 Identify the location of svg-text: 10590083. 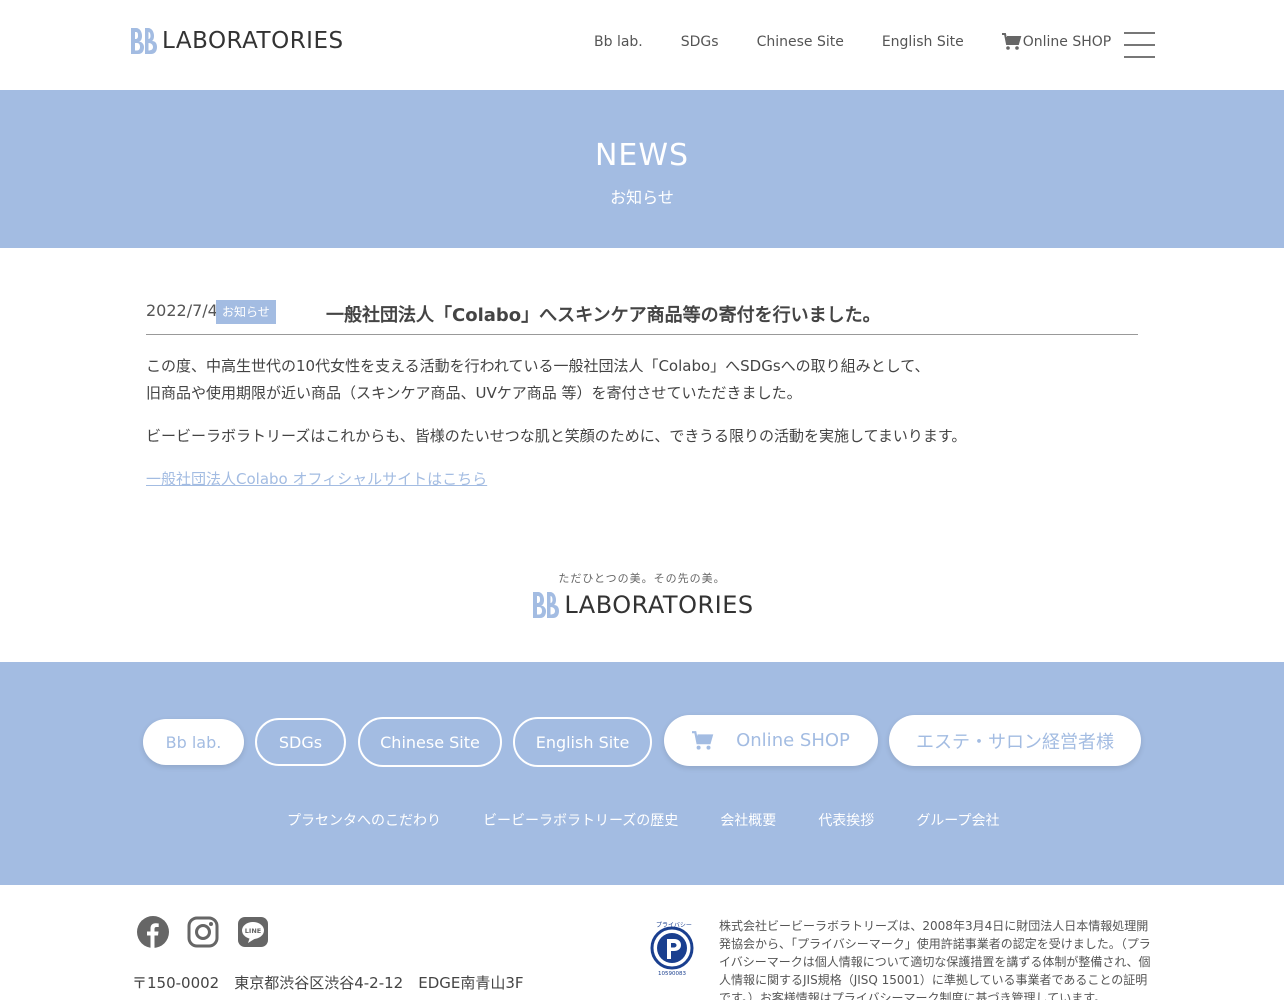
(672, 974).